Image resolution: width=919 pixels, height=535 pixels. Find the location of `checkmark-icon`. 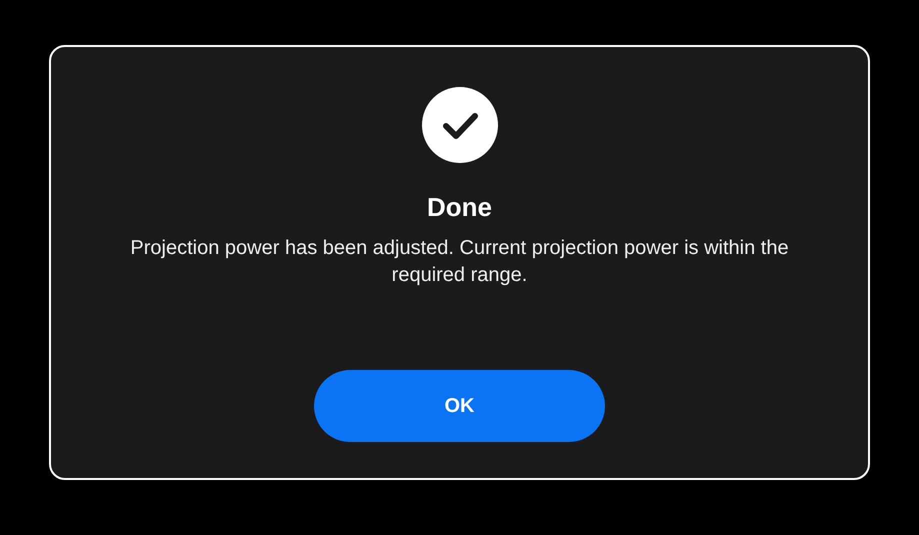

checkmark-icon is located at coordinates (460, 125).